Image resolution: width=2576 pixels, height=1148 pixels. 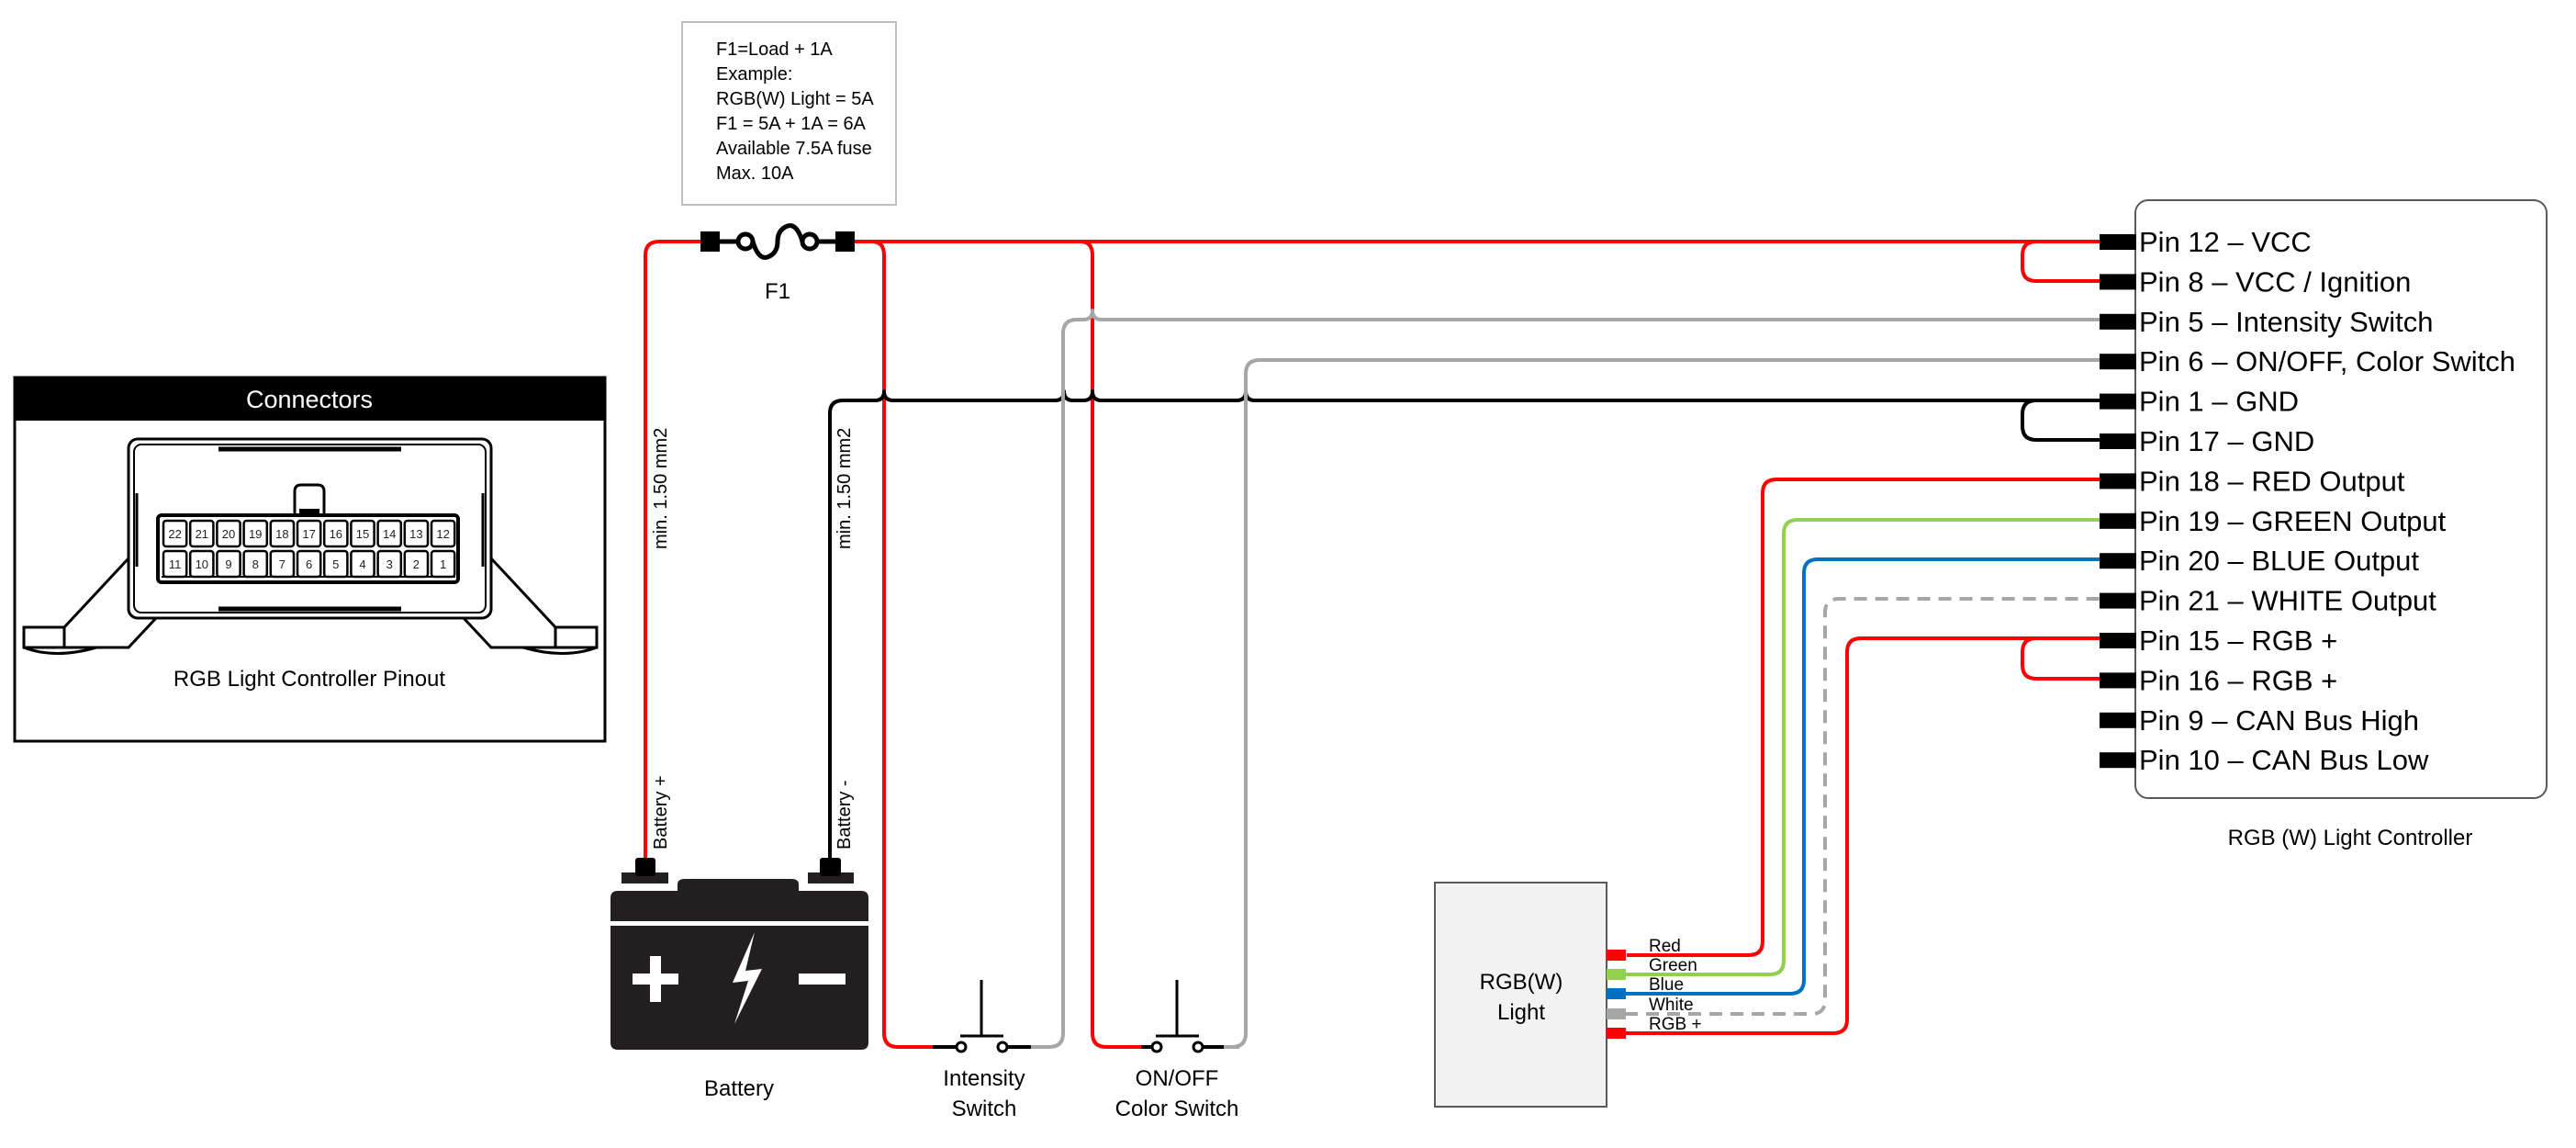 What do you see at coordinates (202, 564) in the screenshot?
I see `connector-pin-number: 10` at bounding box center [202, 564].